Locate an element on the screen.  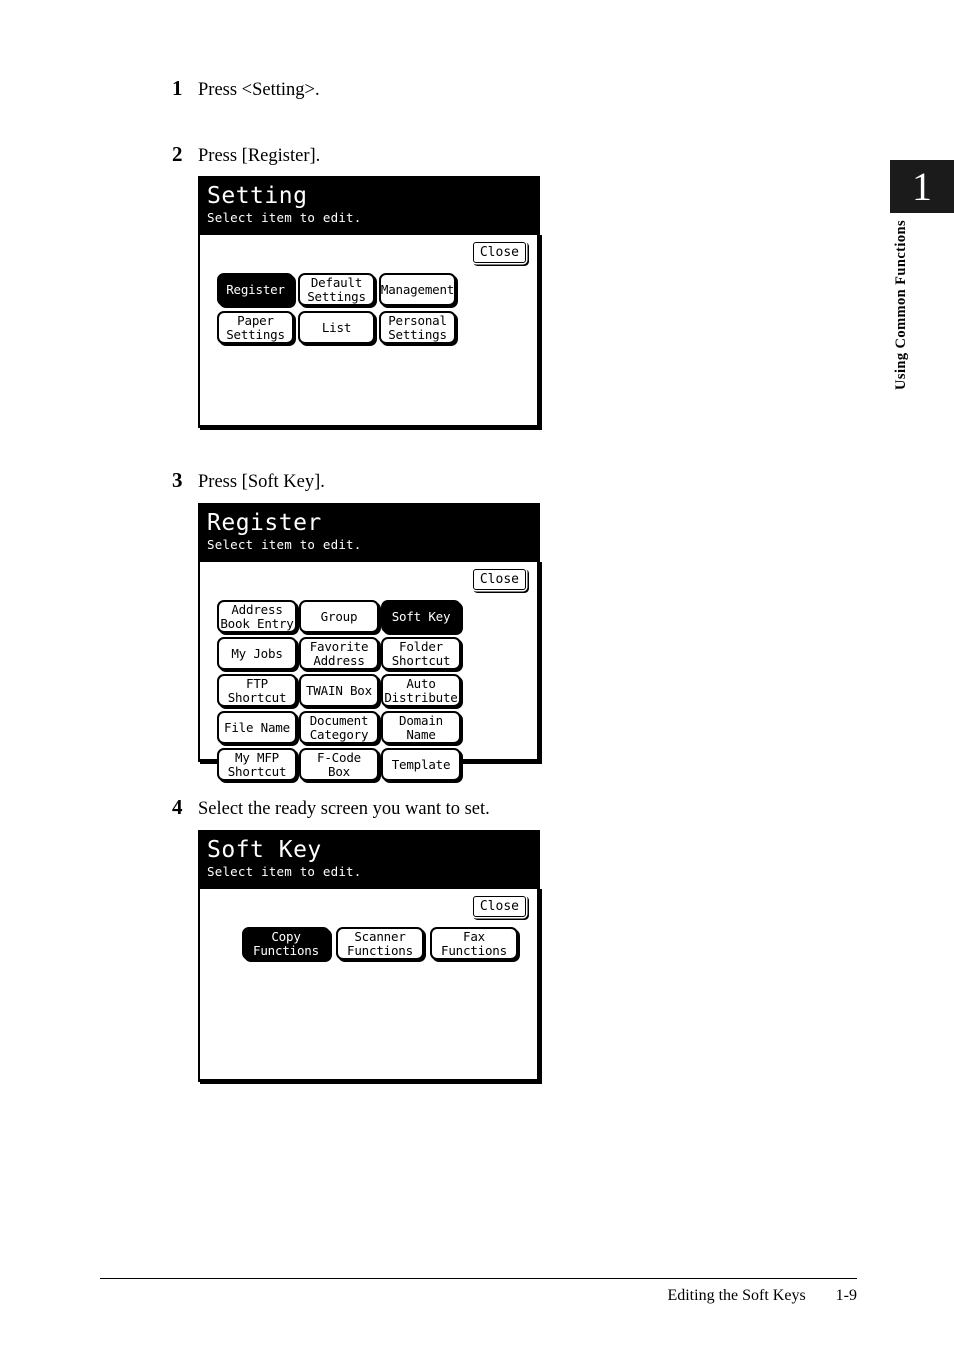
key-label-line2: Address is located at coordinates (339, 660).